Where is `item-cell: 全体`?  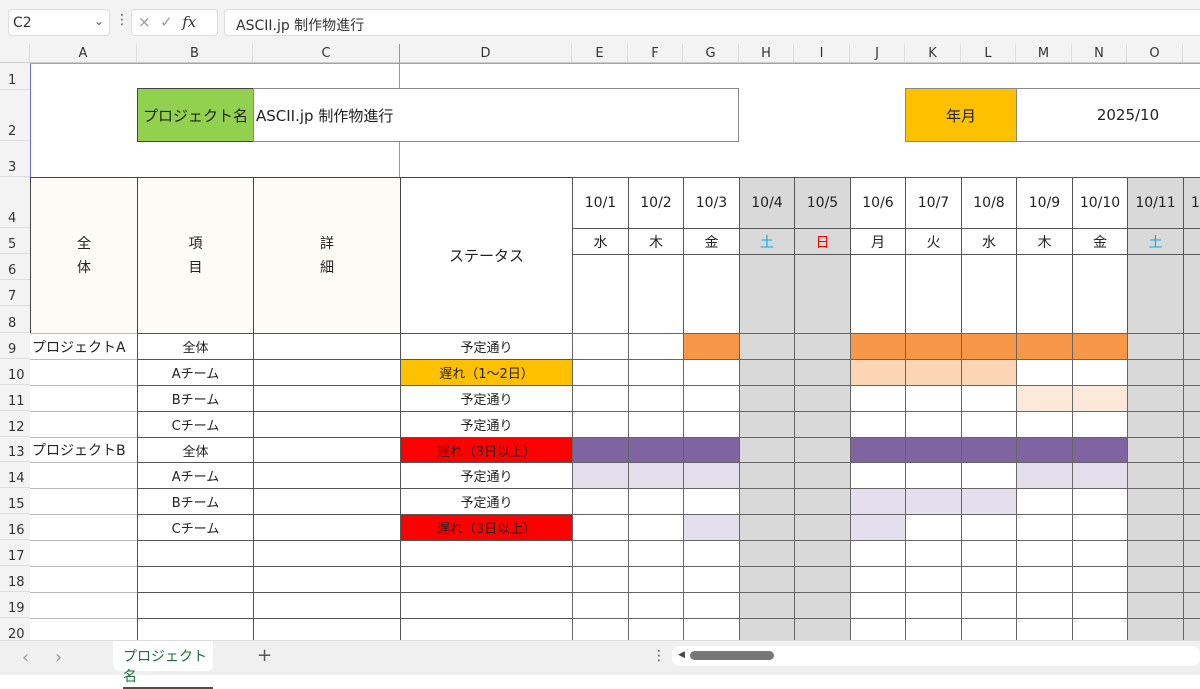
item-cell: 全体 is located at coordinates (195, 346).